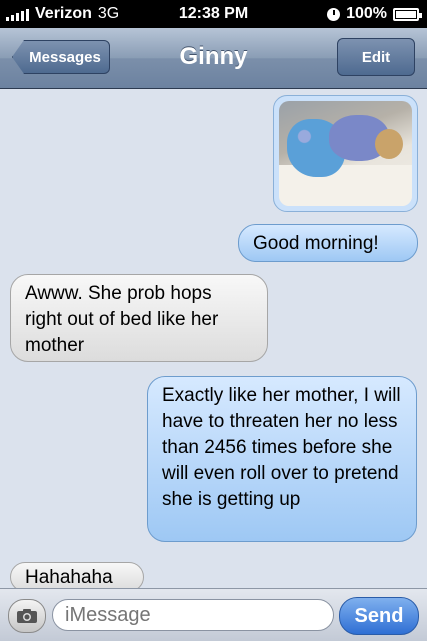  What do you see at coordinates (328, 243) in the screenshot?
I see `sent-message-bubble: Good morning!` at bounding box center [328, 243].